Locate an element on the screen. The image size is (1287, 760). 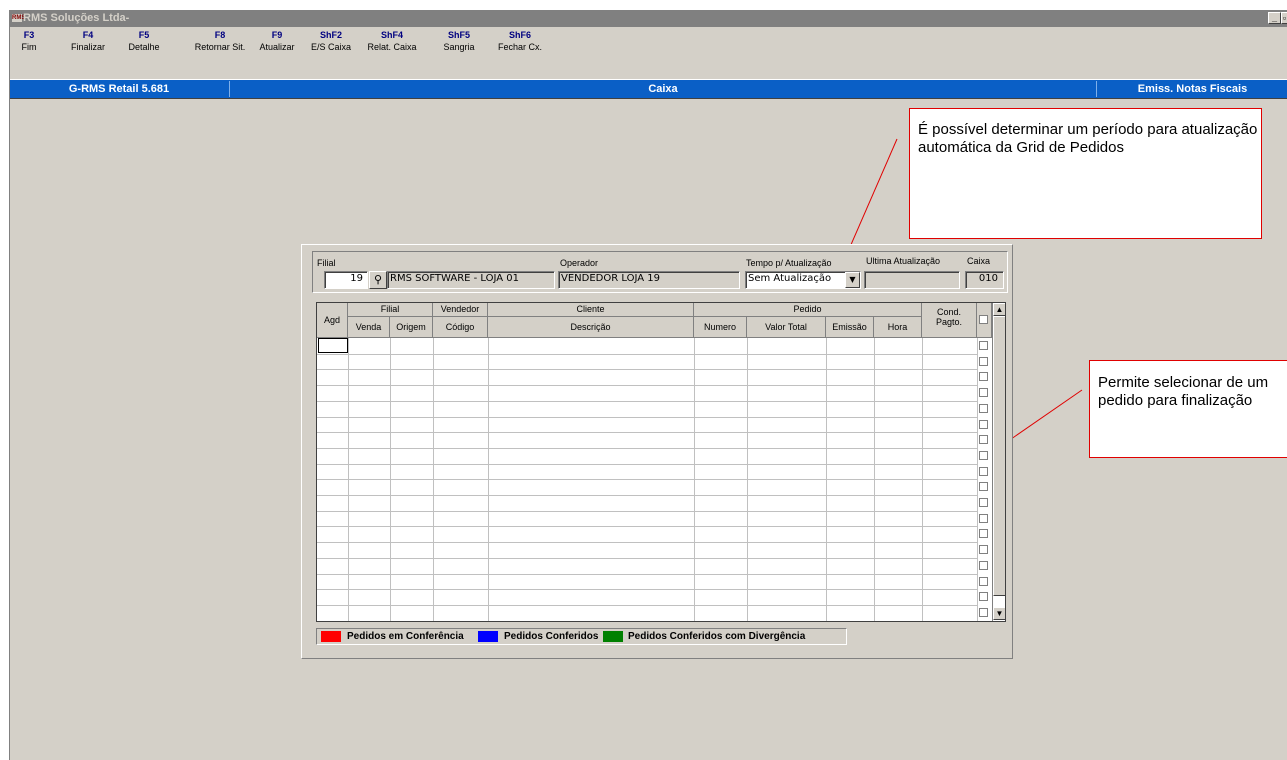
tempo-select: Sem Atualização ▼ is located at coordinates (803, 280).